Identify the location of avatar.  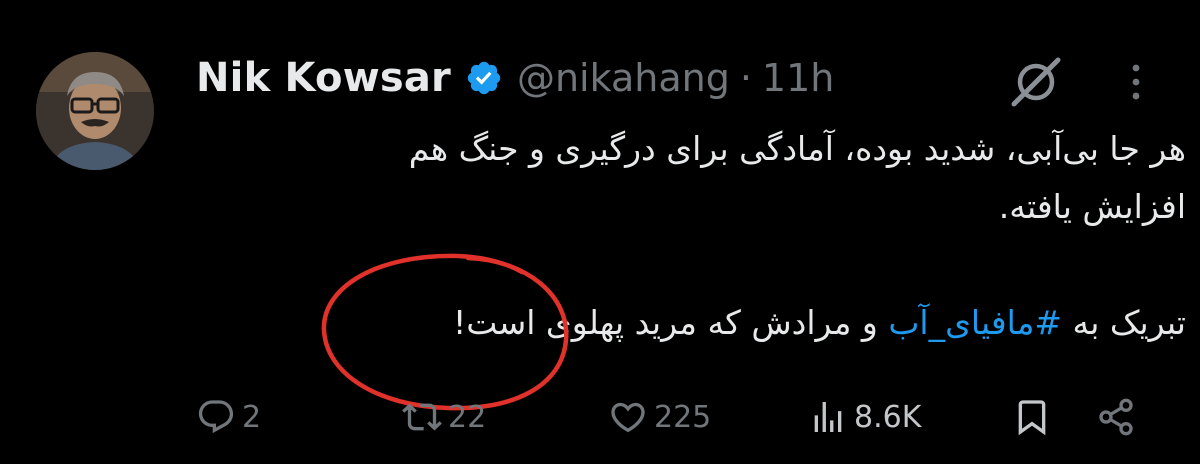
(95, 111).